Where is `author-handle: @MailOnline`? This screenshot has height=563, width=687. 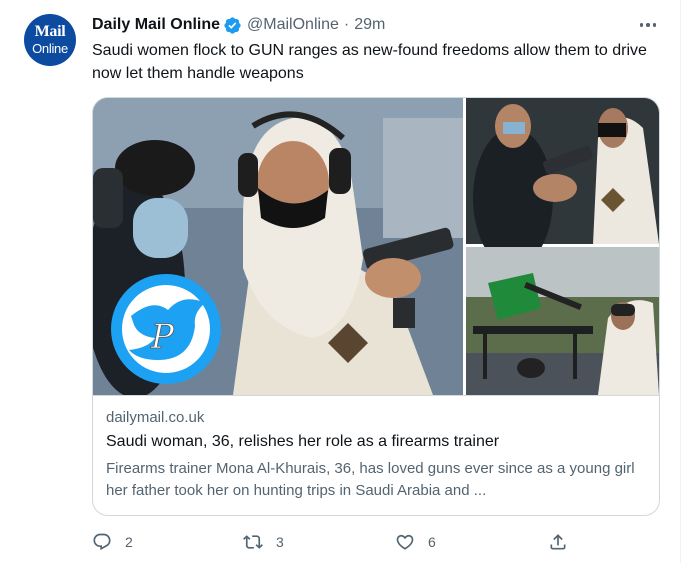 author-handle: @MailOnline is located at coordinates (293, 25).